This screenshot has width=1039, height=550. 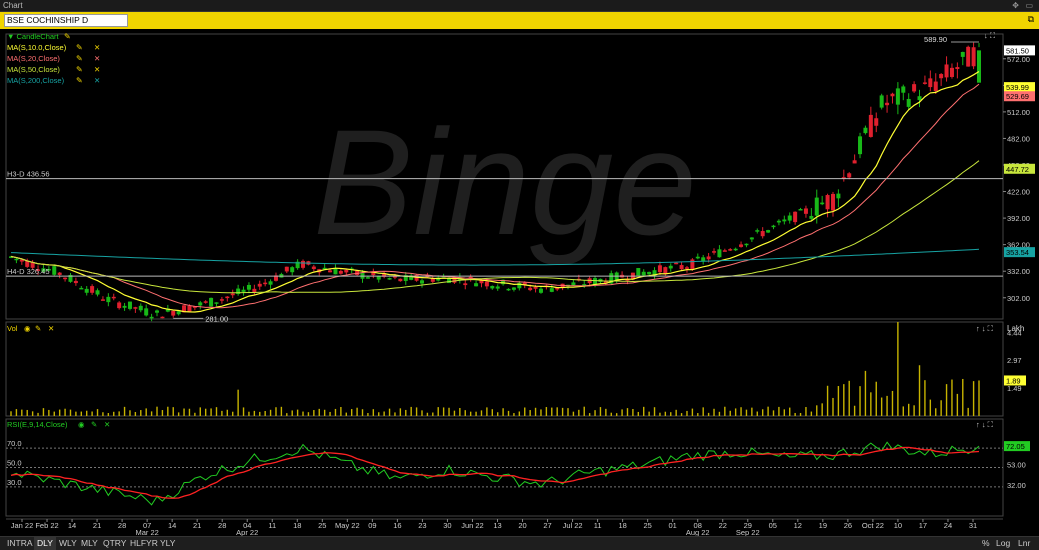 I want to click on percent-scale: %, so click(x=986, y=543).